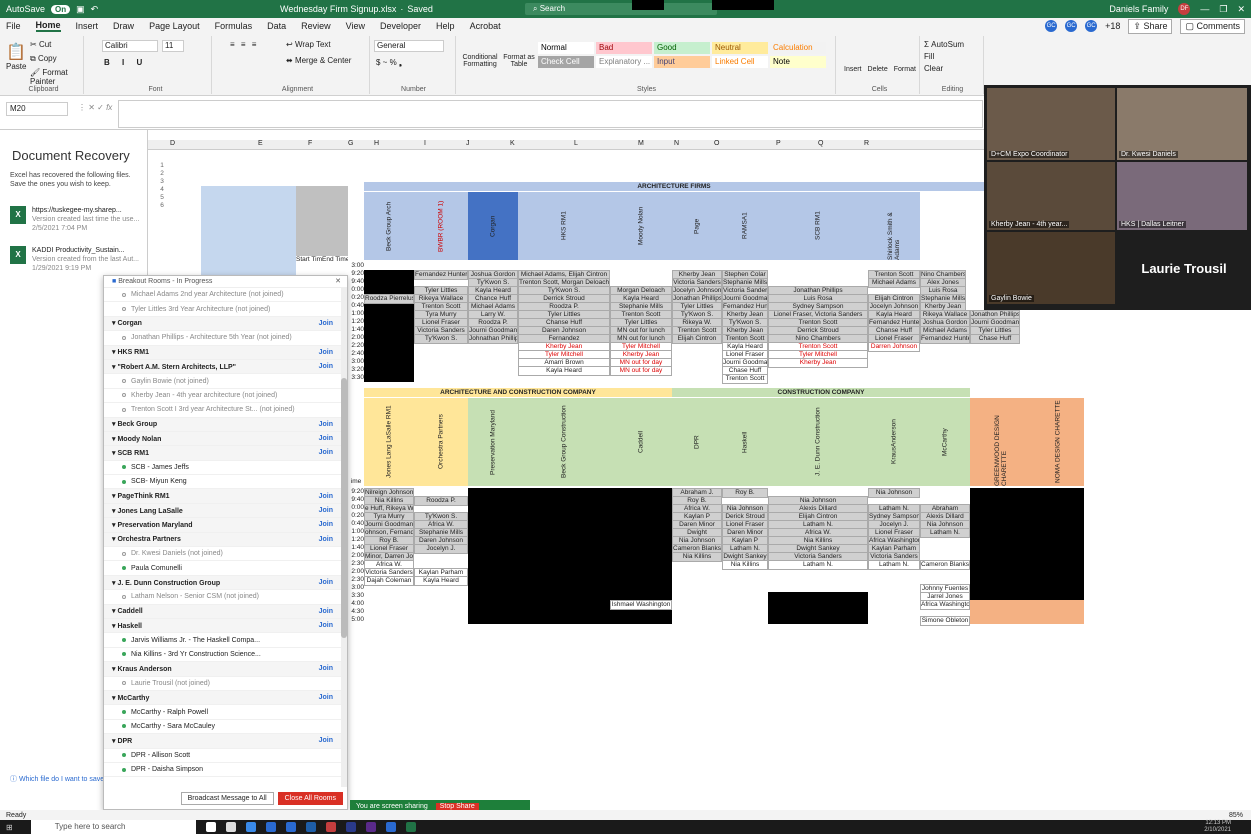 The image size is (1251, 834). I want to click on collaborator-avatar: GC, so click(1051, 26).